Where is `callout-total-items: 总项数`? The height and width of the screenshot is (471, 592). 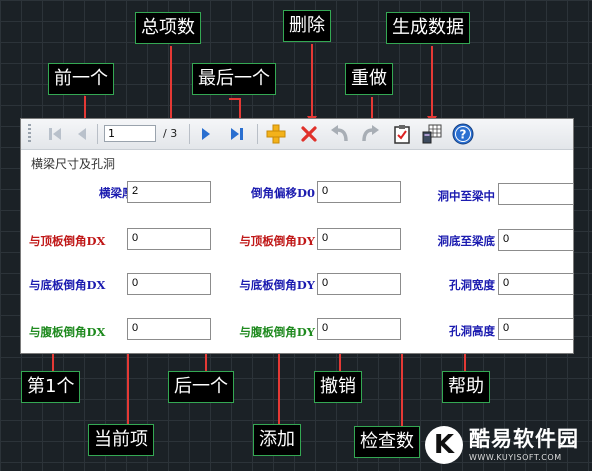 callout-total-items: 总项数 is located at coordinates (168, 28).